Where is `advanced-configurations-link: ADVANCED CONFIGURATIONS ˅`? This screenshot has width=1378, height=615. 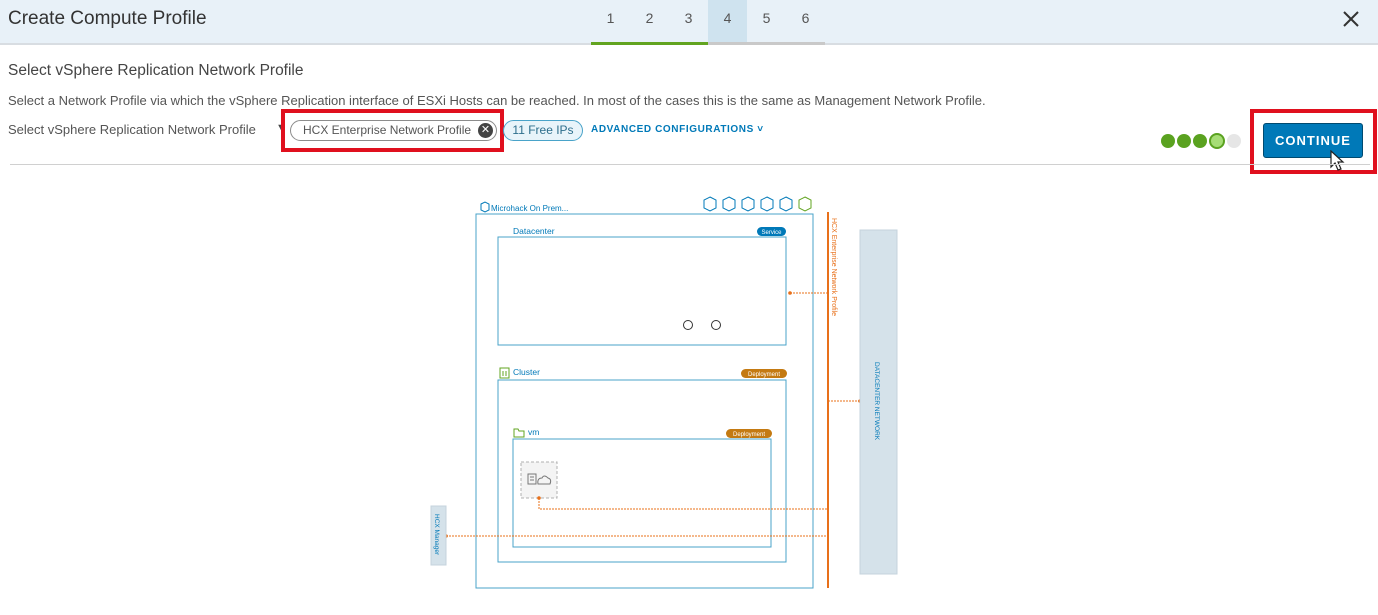
advanced-configurations-link: ADVANCED CONFIGURATIONS ˅ is located at coordinates (677, 129).